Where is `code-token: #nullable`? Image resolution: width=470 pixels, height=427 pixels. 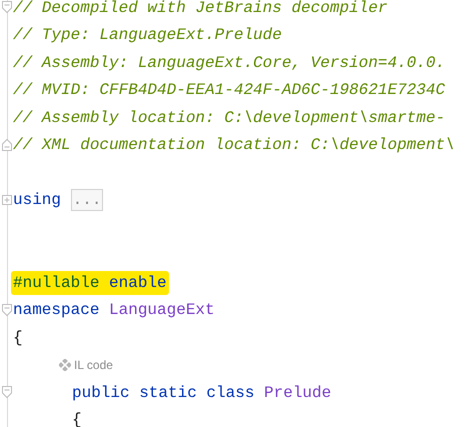 code-token: #nullable is located at coordinates (56, 283).